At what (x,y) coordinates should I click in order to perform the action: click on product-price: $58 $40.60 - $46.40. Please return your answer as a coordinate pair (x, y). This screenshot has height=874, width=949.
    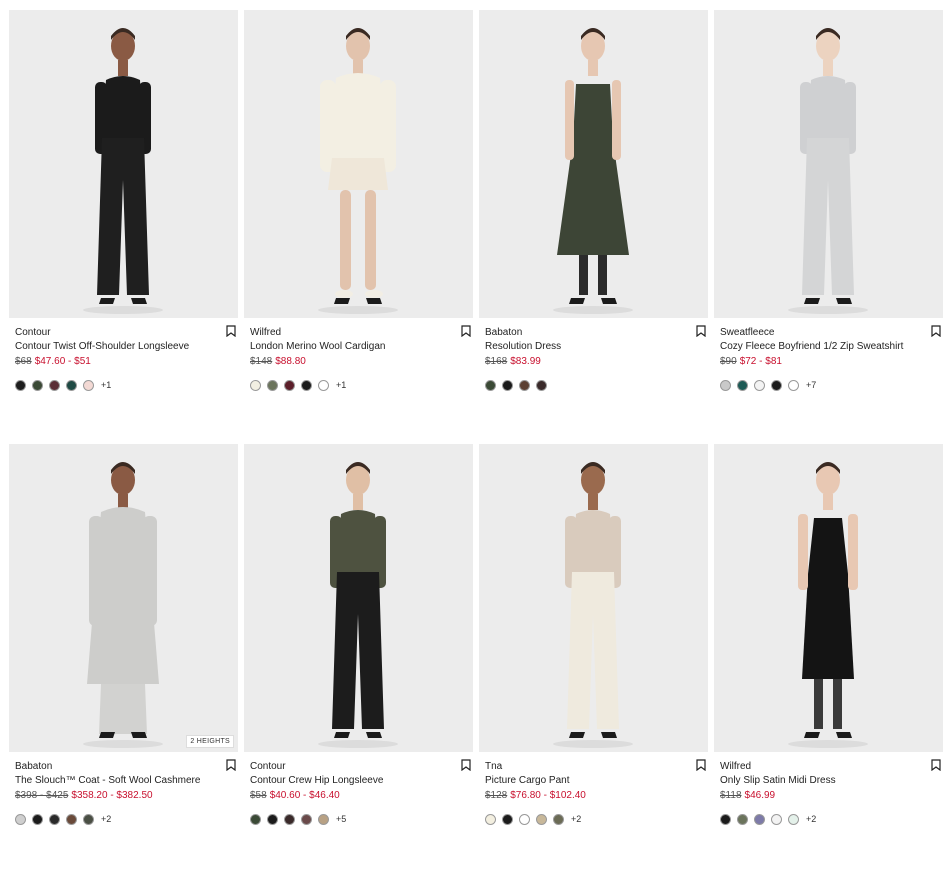
    Looking at the image, I should click on (358, 796).